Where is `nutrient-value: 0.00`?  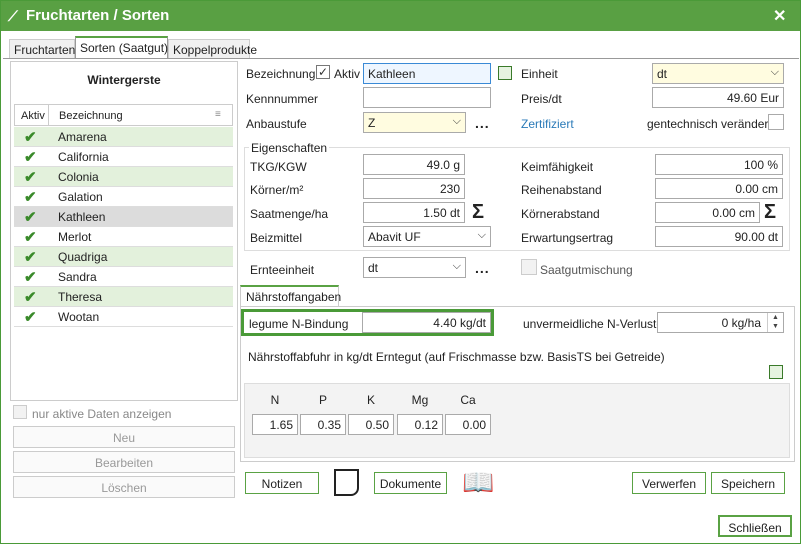 nutrient-value: 0.00 is located at coordinates (468, 424).